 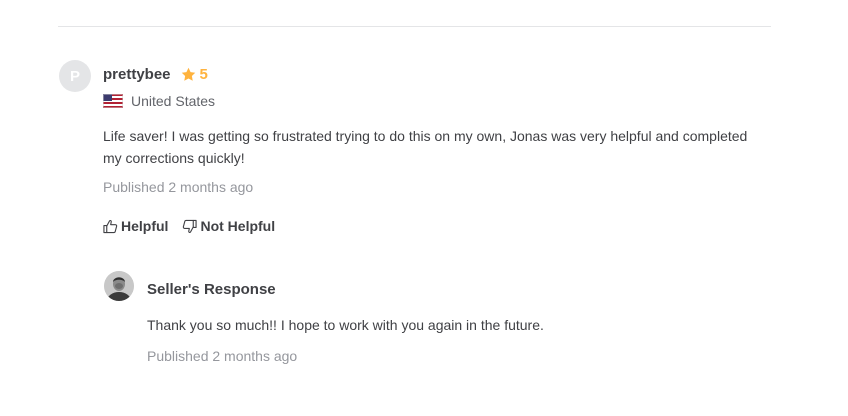 I want to click on reviewer-avatar: P, so click(x=75, y=76).